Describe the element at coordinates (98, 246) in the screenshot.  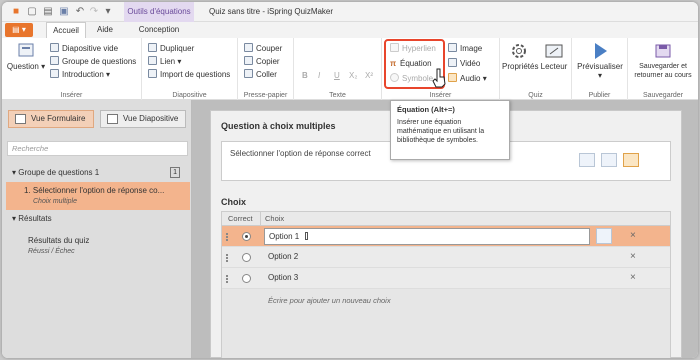
I see `tree-results-item: Résultats du quiz Réussi / Échec` at that location.